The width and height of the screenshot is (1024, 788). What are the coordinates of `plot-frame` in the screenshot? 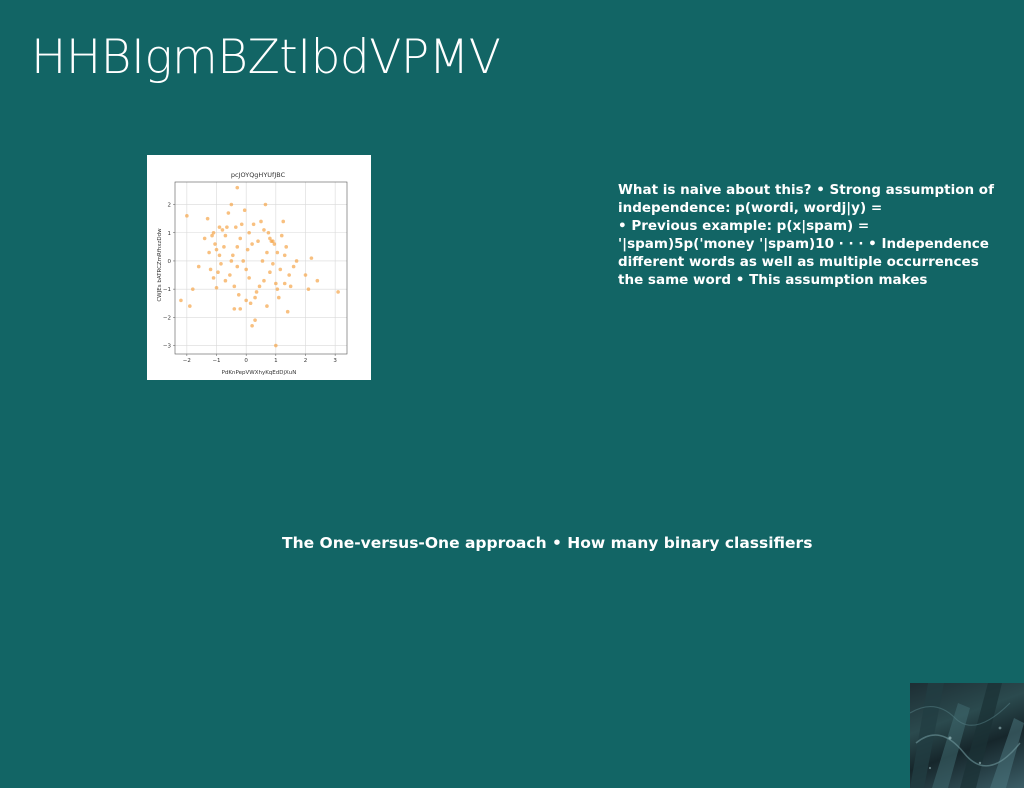 It's located at (261, 268).